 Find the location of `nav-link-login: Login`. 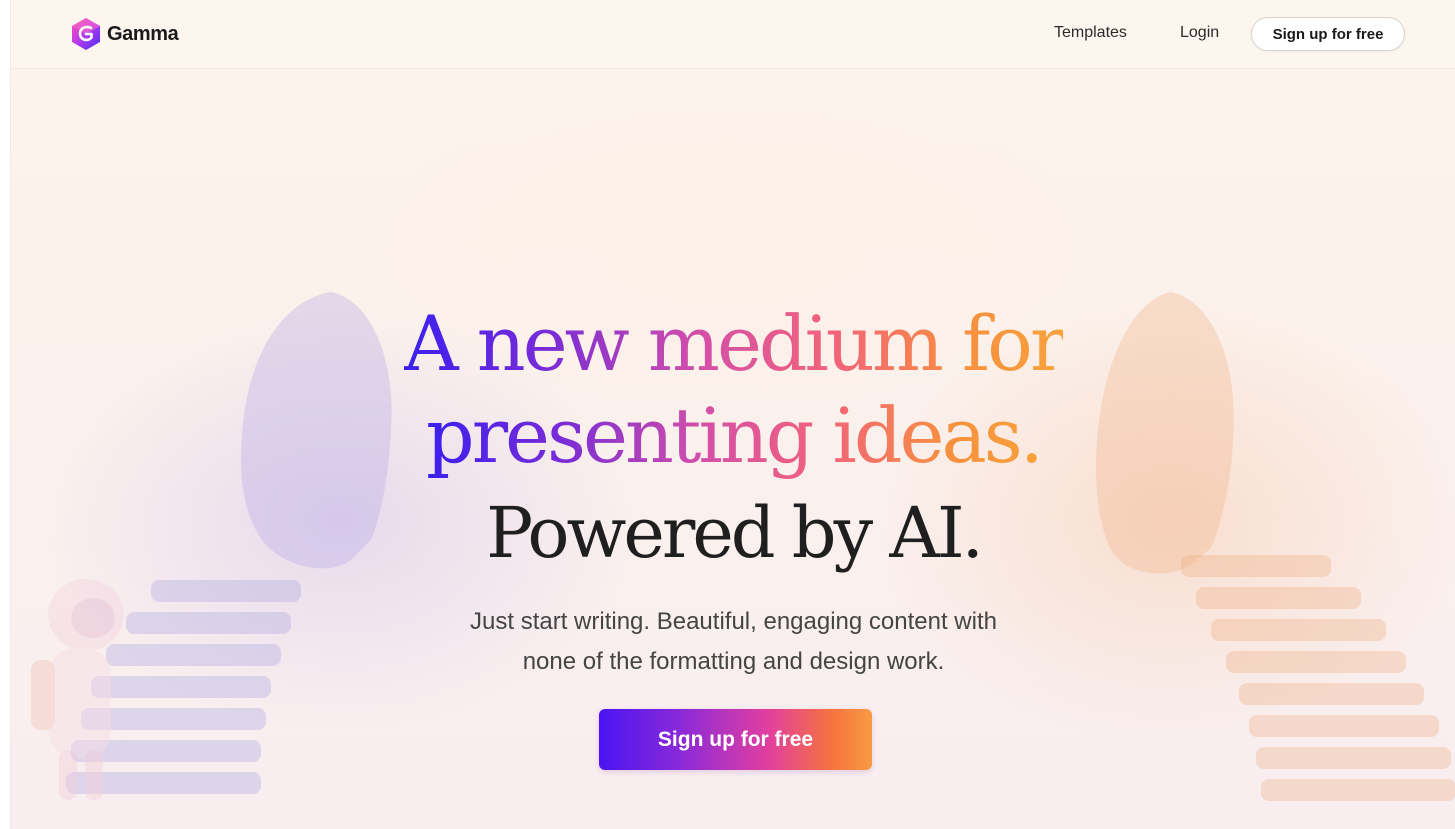

nav-link-login: Login is located at coordinates (1199, 33).